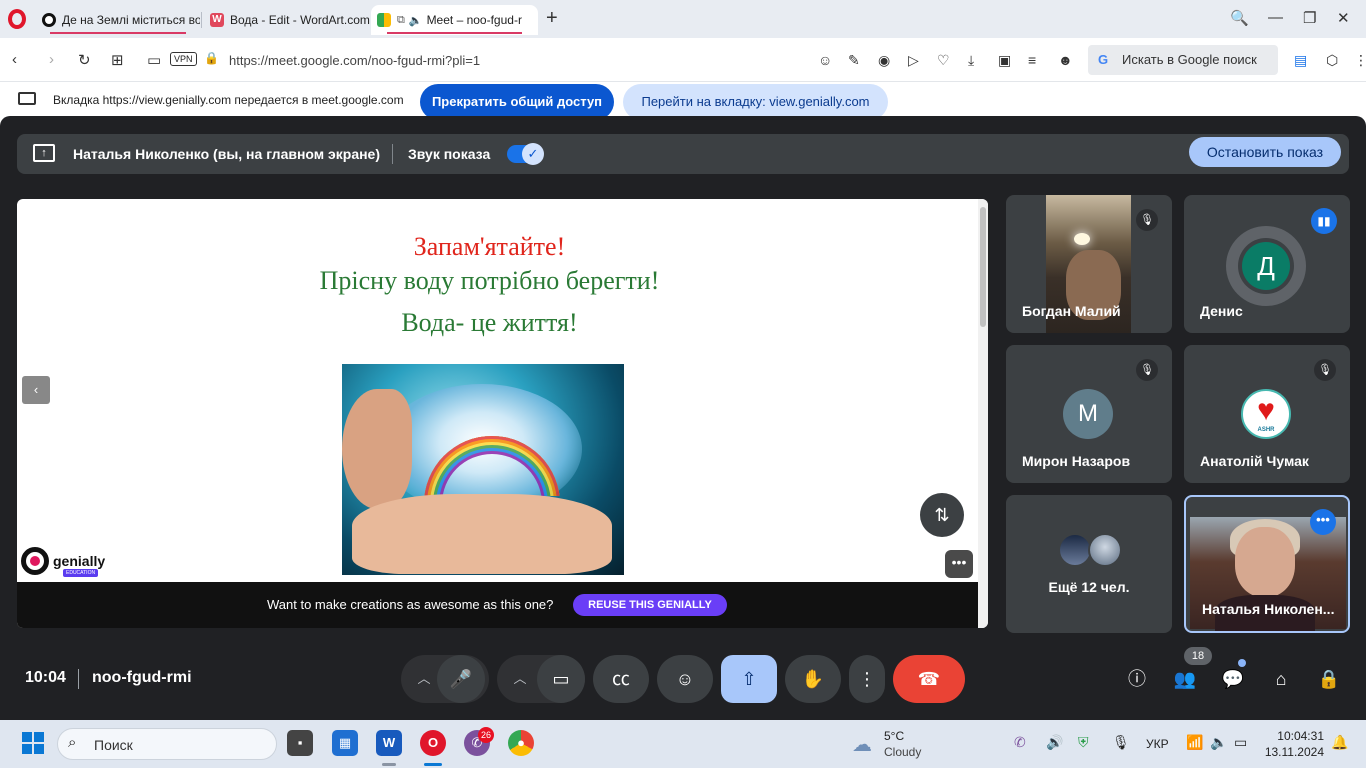 This screenshot has width=1366, height=768. Describe the element at coordinates (1137, 679) in the screenshot. I see `meeting-info-icon: ⓘ` at that location.